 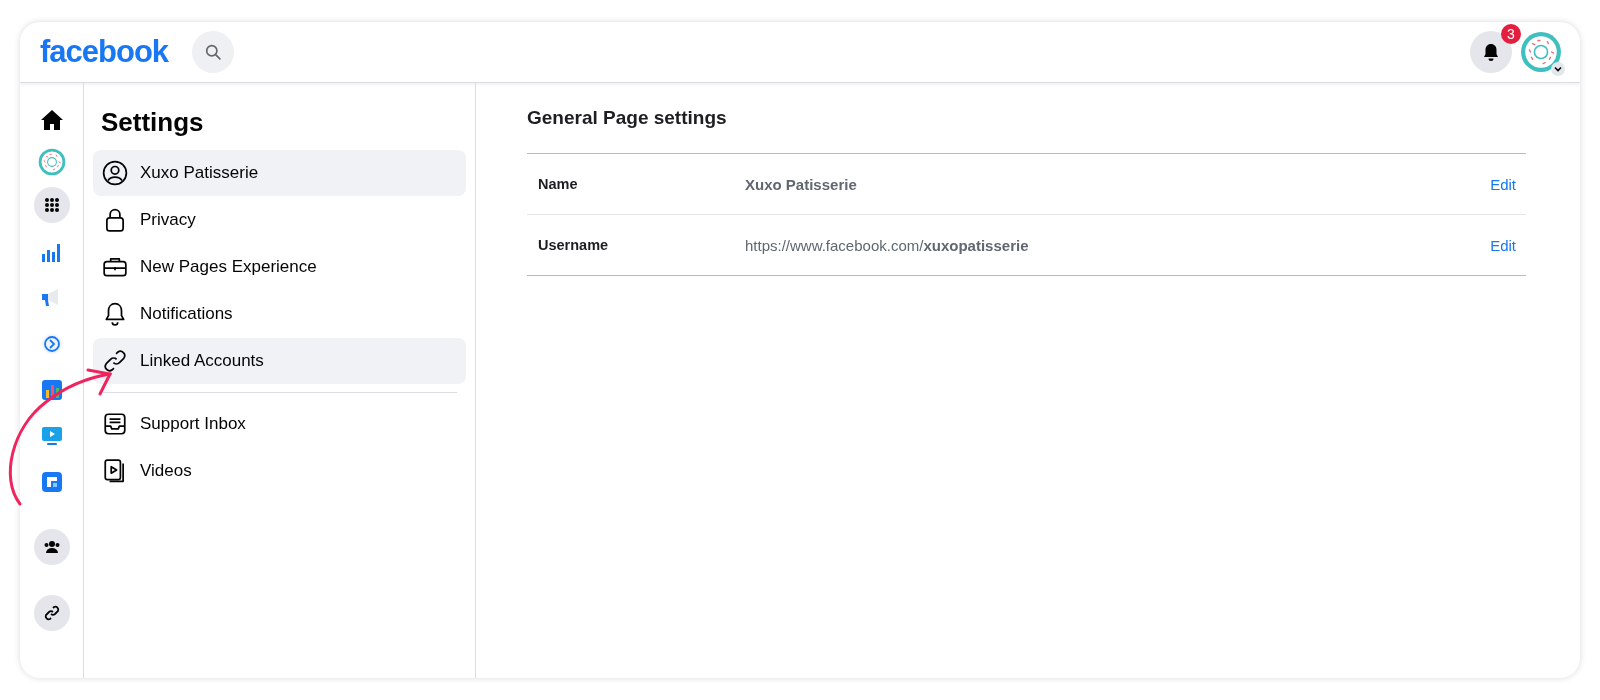 I want to click on profile-icon, so click(x=115, y=173).